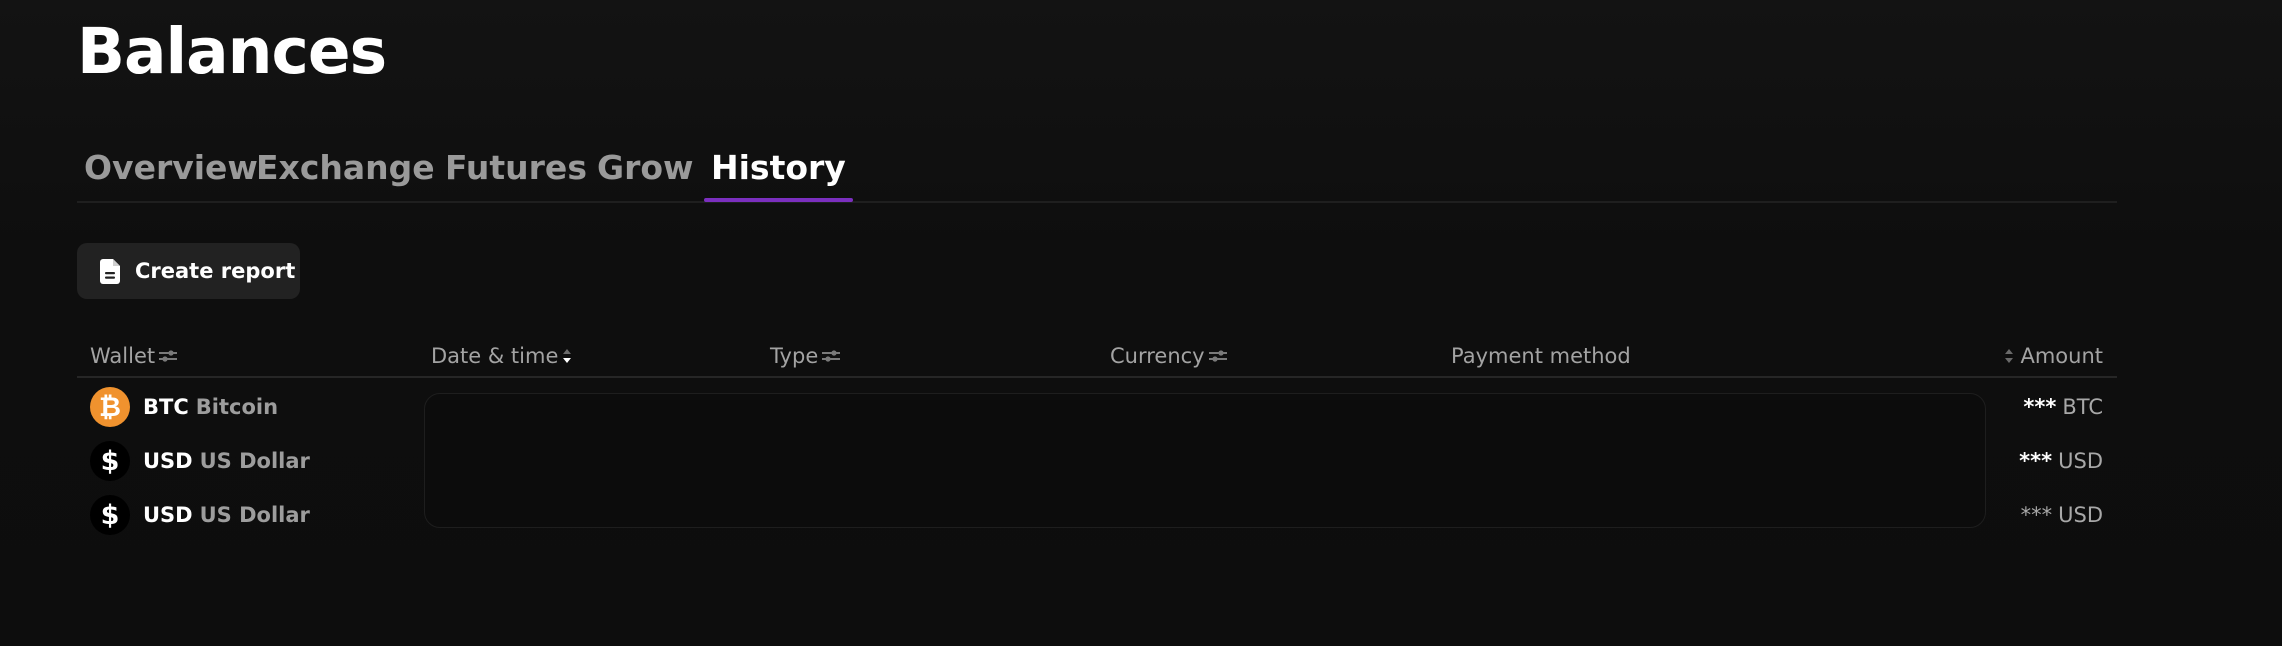 Image resolution: width=2282 pixels, height=646 pixels. I want to click on bitcoin-icon: ₿, so click(110, 407).